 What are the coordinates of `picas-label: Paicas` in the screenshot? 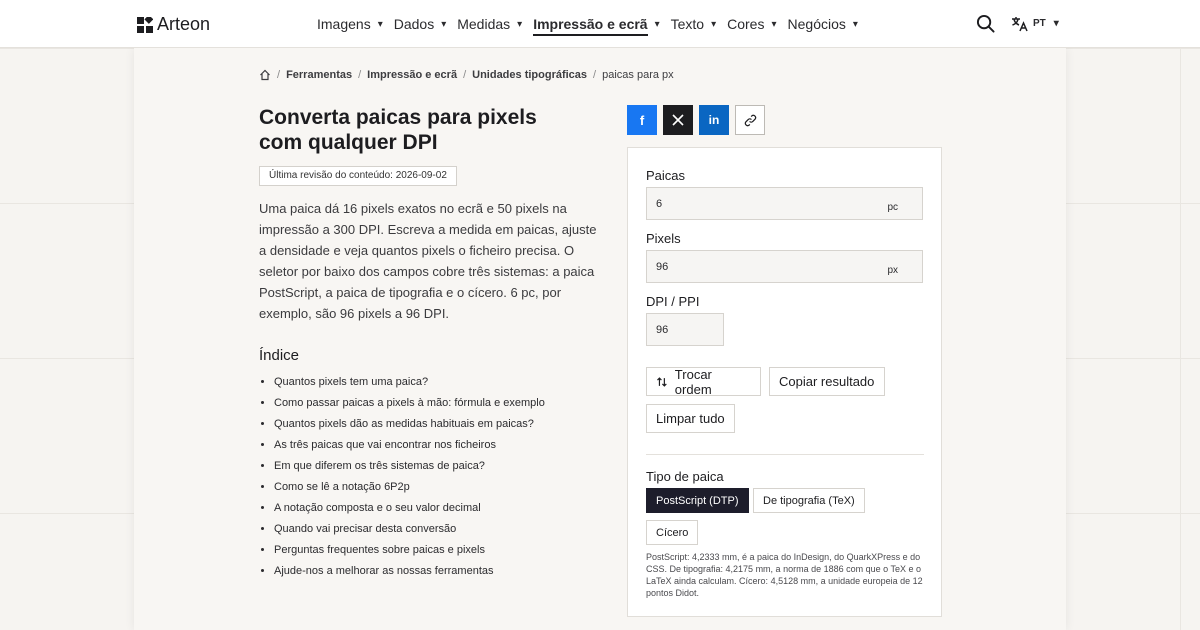 It's located at (666, 175).